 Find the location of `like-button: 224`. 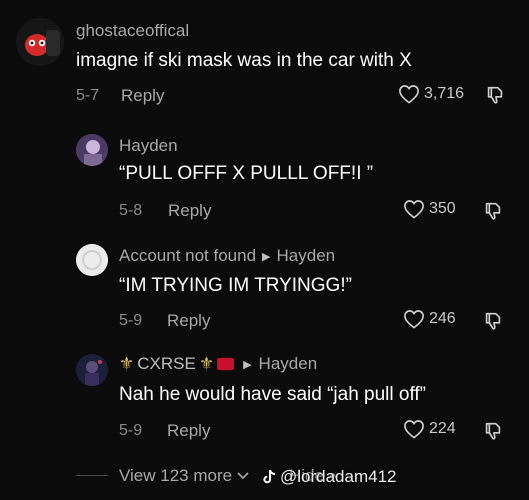

like-button: 224 is located at coordinates (429, 429).